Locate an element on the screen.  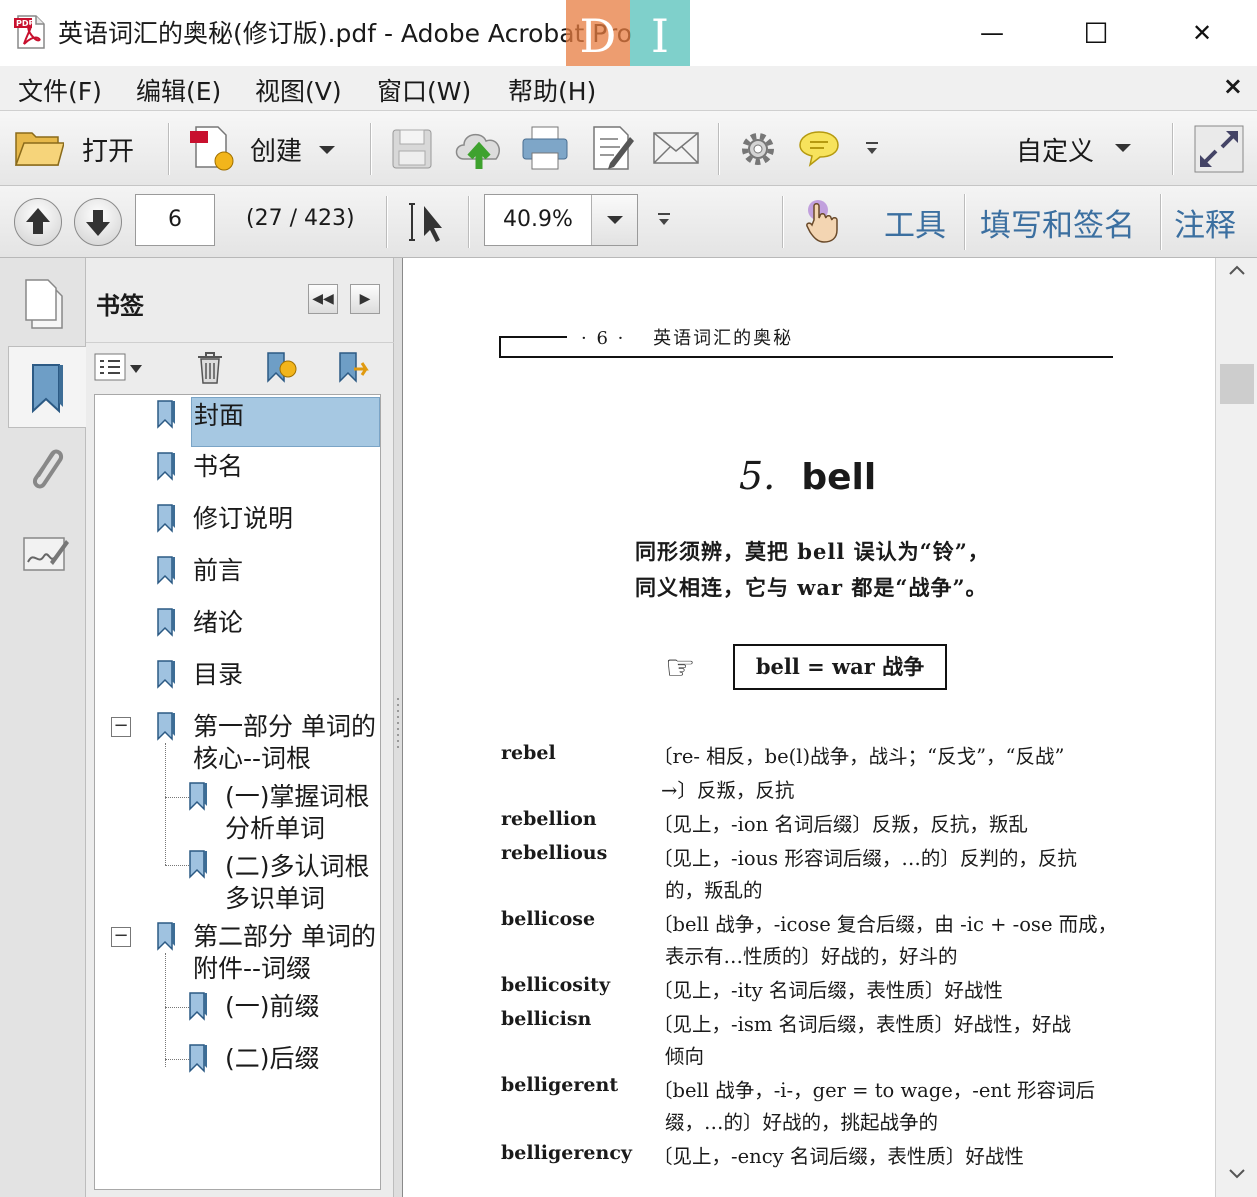
entry-definition-line: 倾向 is located at coordinates (685, 1056).